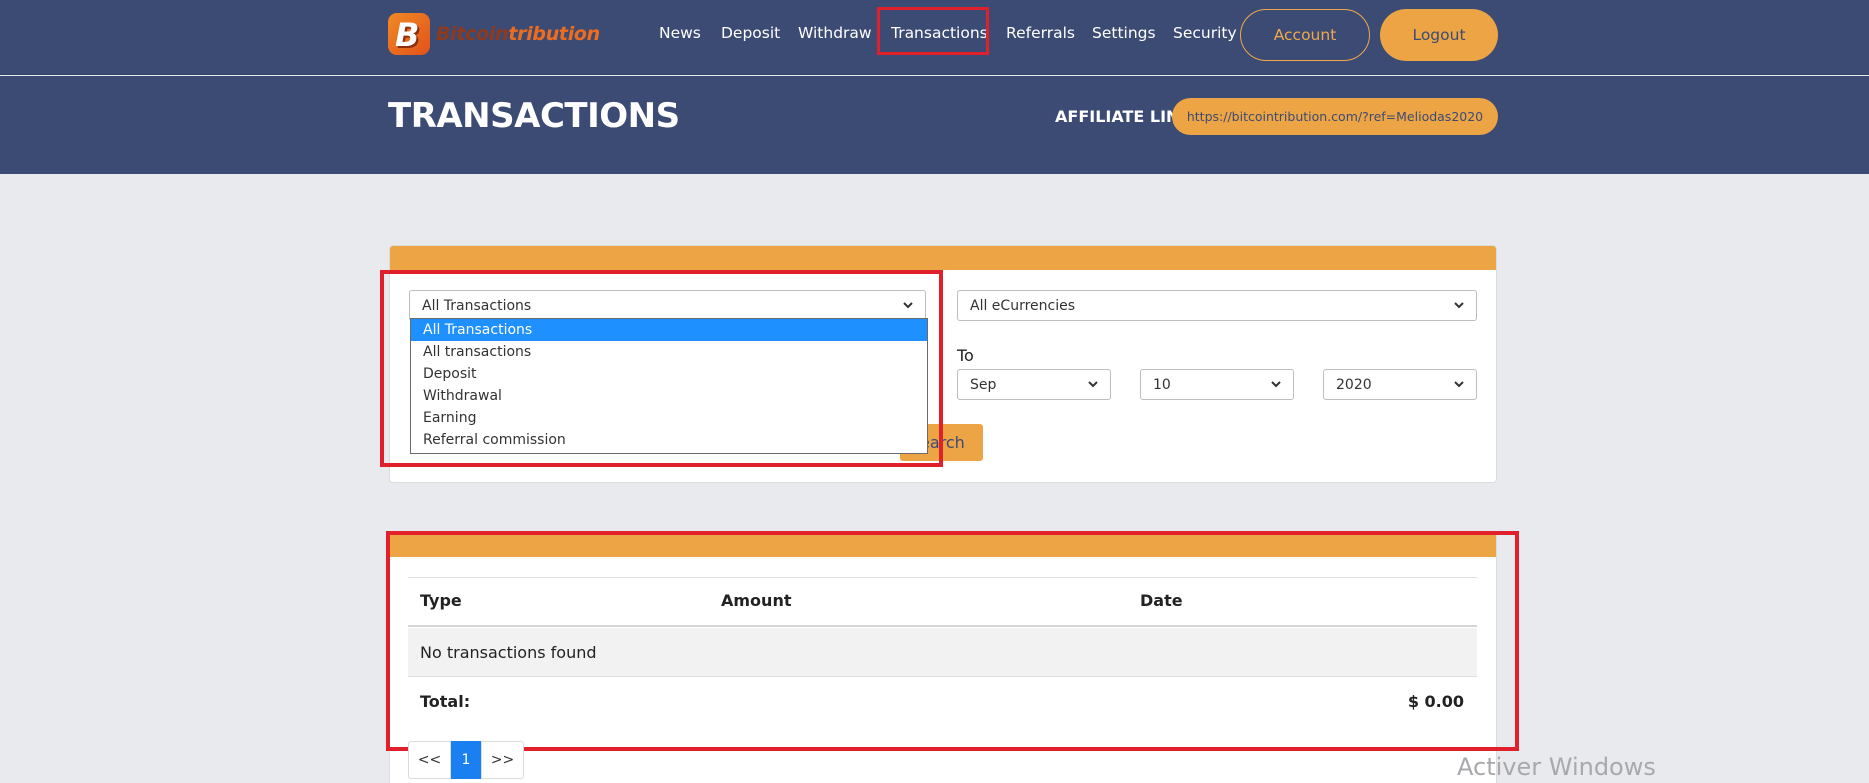 The image size is (1869, 783). I want to click on nav-security: Security, so click(1205, 33).